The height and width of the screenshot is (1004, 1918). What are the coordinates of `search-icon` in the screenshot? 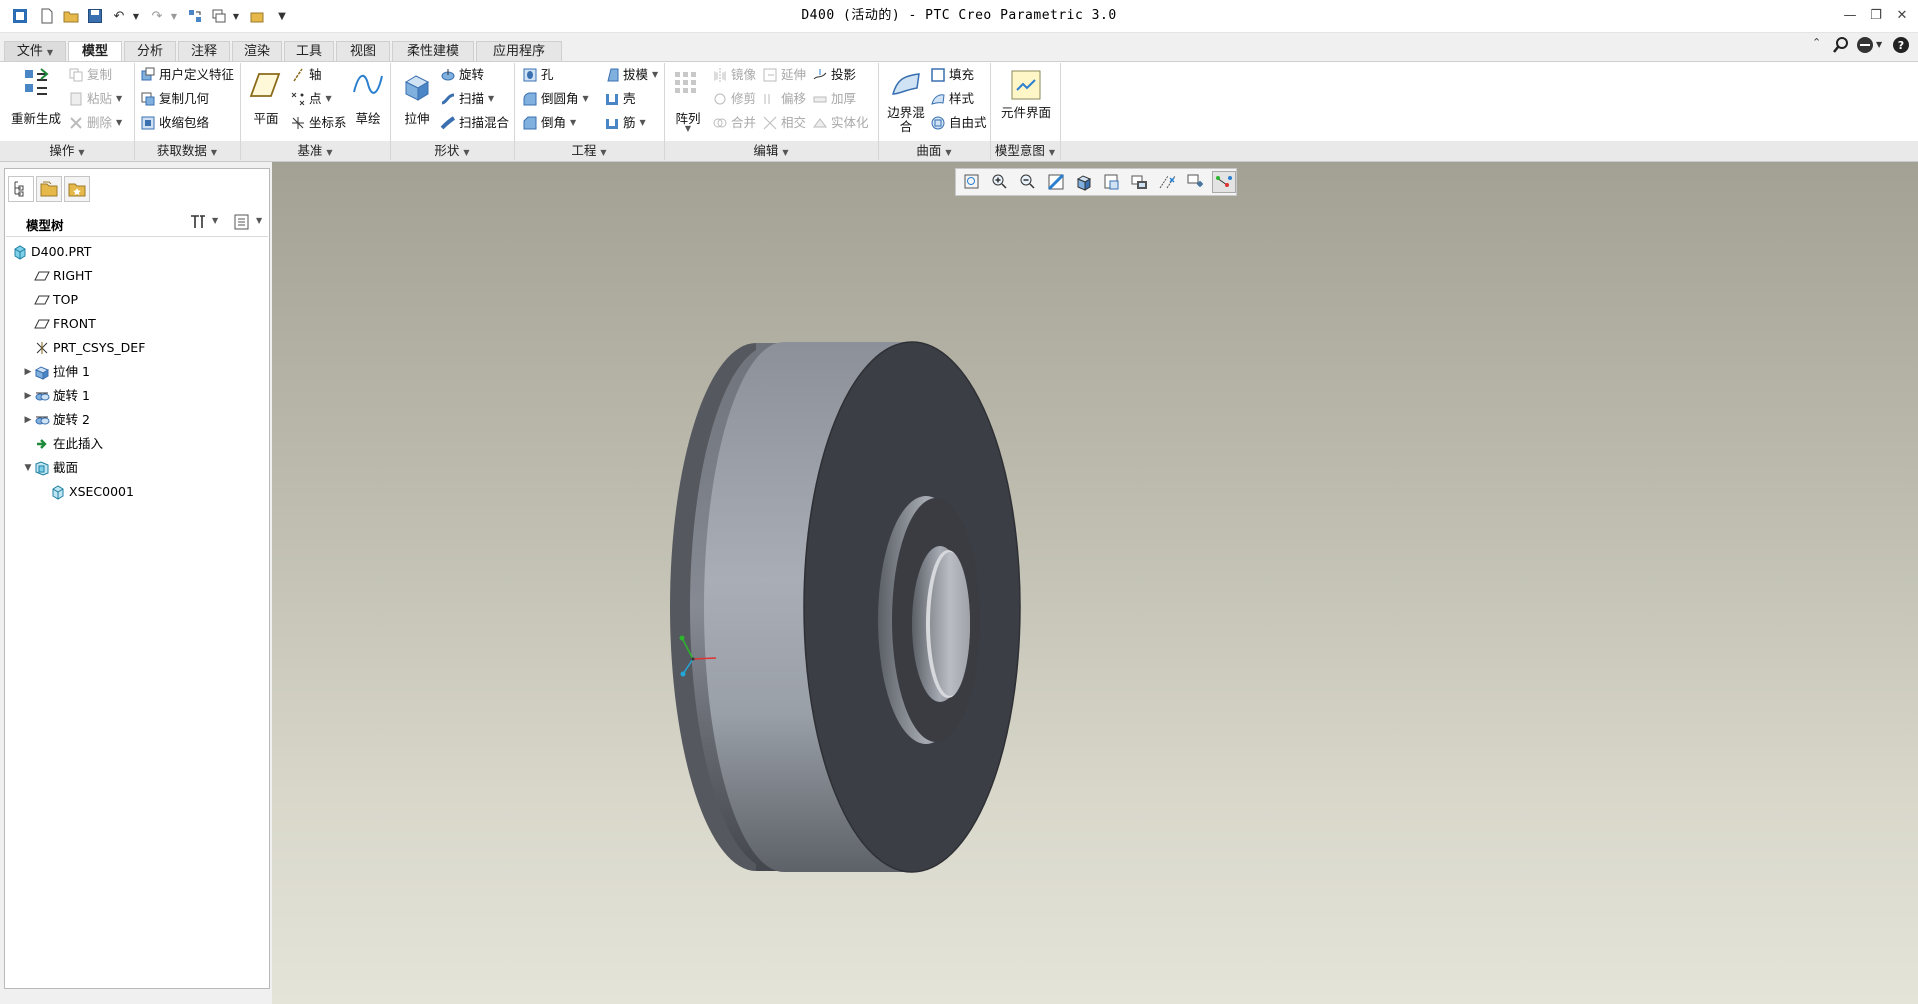 It's located at (1841, 45).